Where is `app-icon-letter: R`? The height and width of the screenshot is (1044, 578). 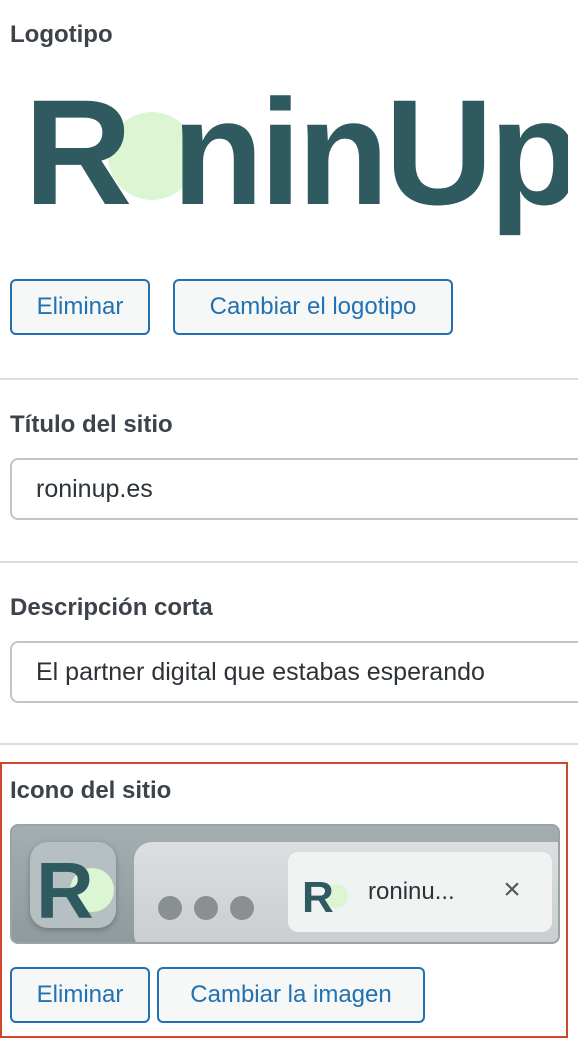 app-icon-letter: R is located at coordinates (65, 887).